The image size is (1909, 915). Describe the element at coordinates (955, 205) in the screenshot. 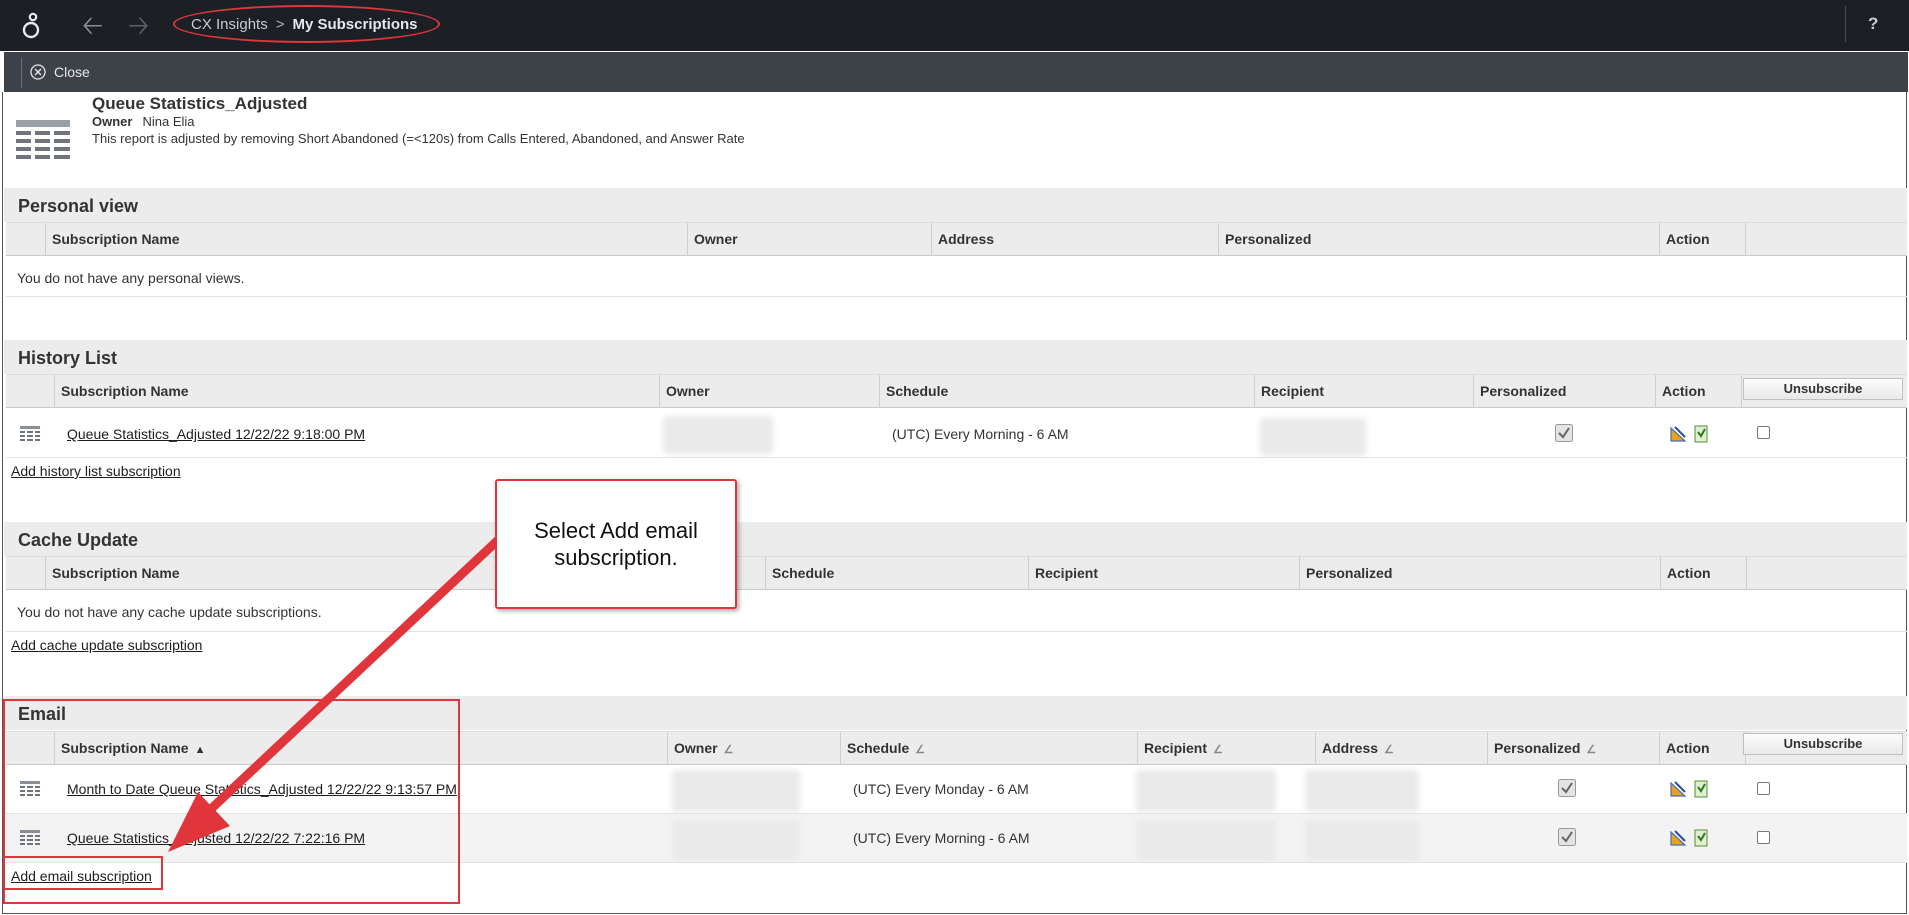

I see `section-header-personal-view` at that location.